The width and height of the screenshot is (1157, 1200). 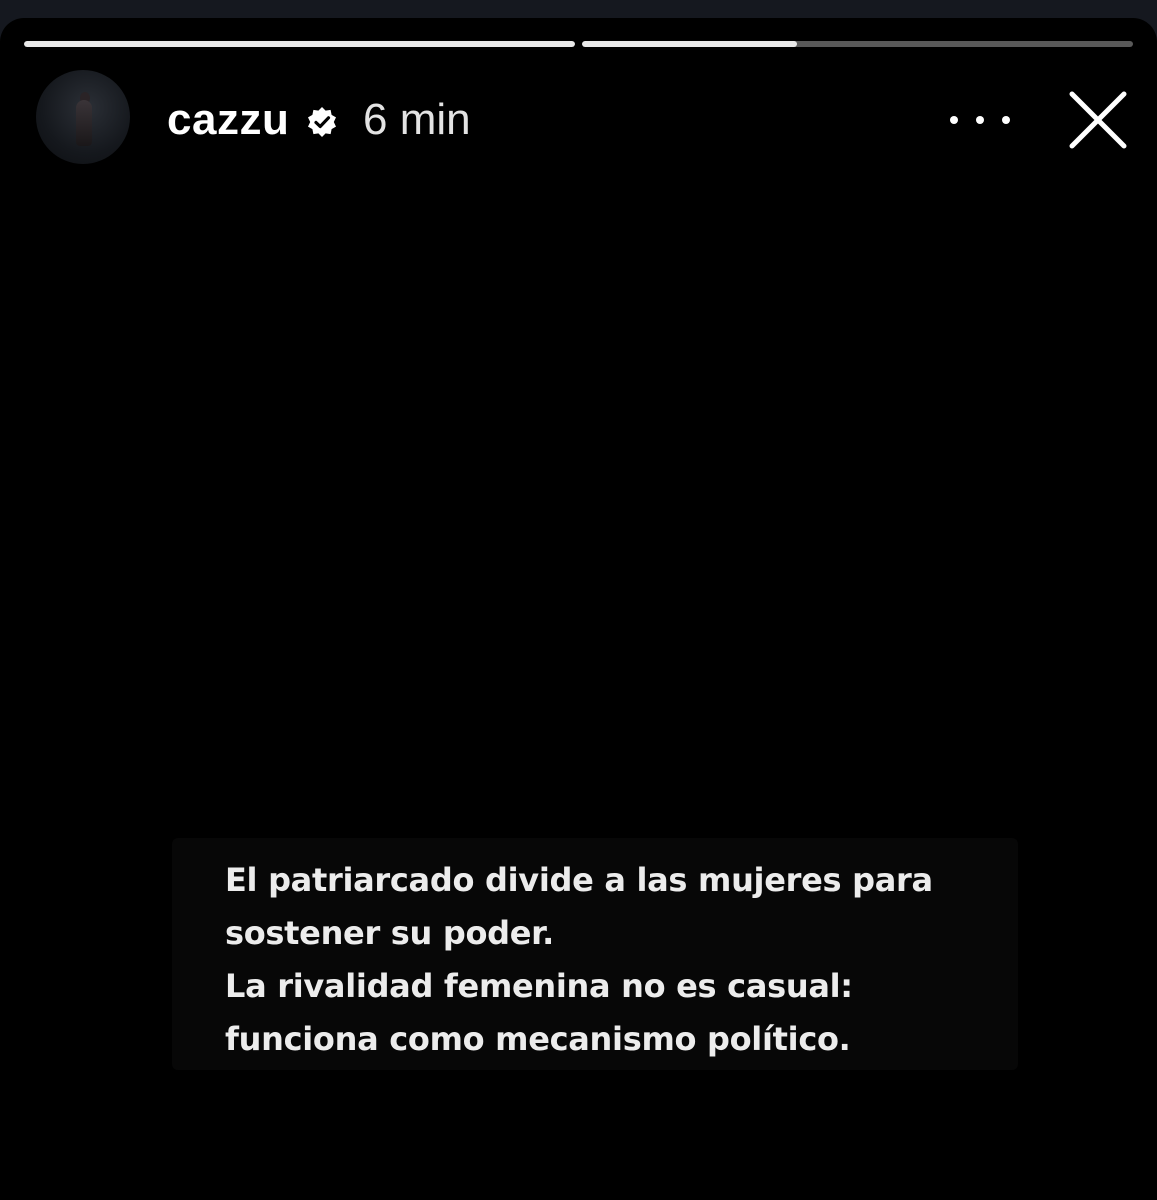 What do you see at coordinates (389, 933) in the screenshot?
I see `caption-line: sostener su poder.` at bounding box center [389, 933].